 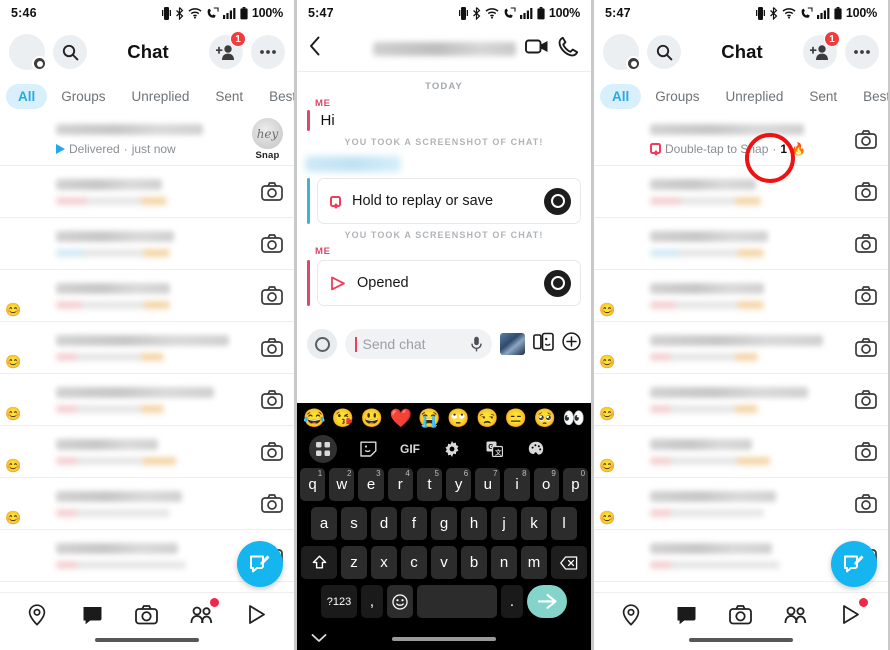 What do you see at coordinates (621, 96) in the screenshot?
I see `tab-all: All` at bounding box center [621, 96].